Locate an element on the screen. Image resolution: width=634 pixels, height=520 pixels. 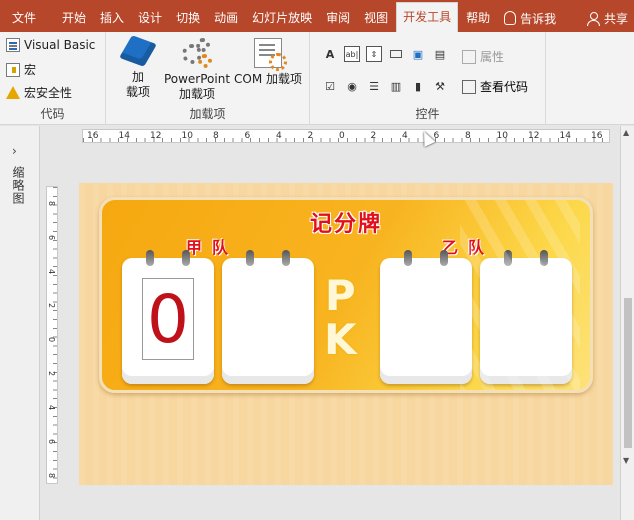
macro-button: 宏 is located at coordinates (21, 69).